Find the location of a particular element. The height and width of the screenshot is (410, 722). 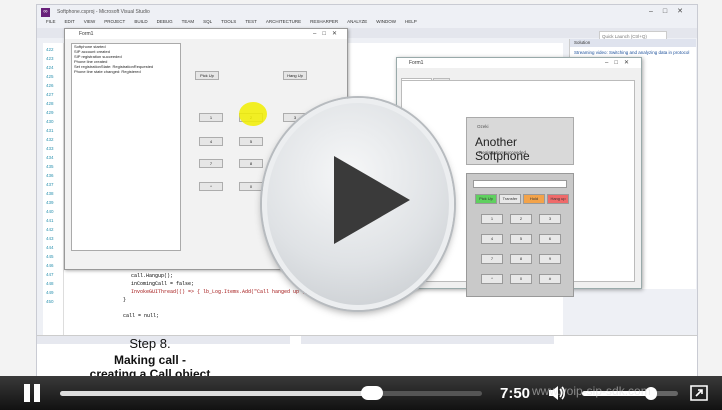

form2-window-buttons: –□✕ is located at coordinates (620, 62).